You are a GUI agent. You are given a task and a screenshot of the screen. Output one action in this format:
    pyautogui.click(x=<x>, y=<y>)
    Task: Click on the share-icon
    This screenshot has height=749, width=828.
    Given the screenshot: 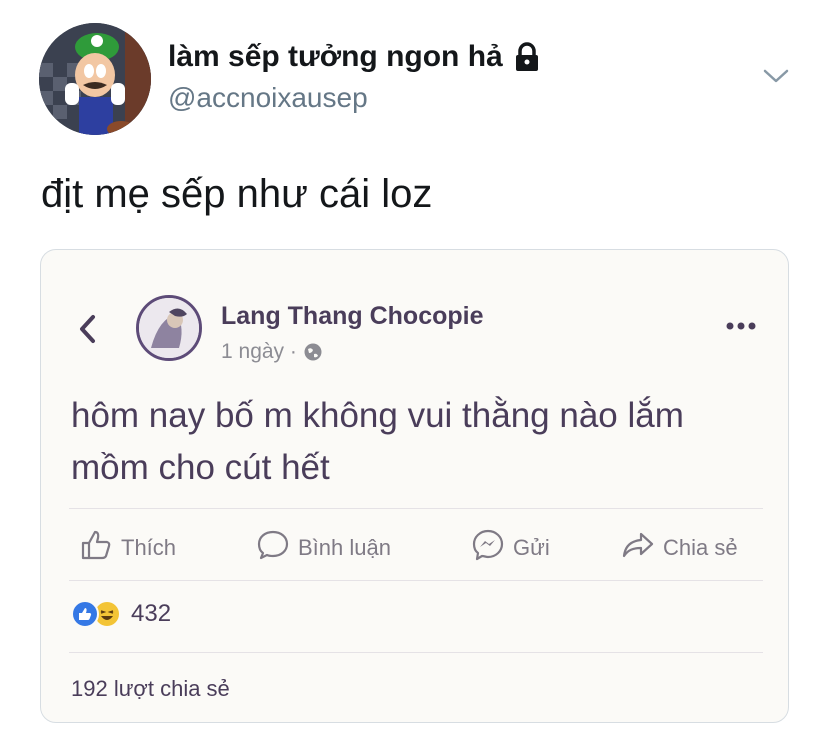 What is the action you would take?
    pyautogui.click(x=638, y=548)
    